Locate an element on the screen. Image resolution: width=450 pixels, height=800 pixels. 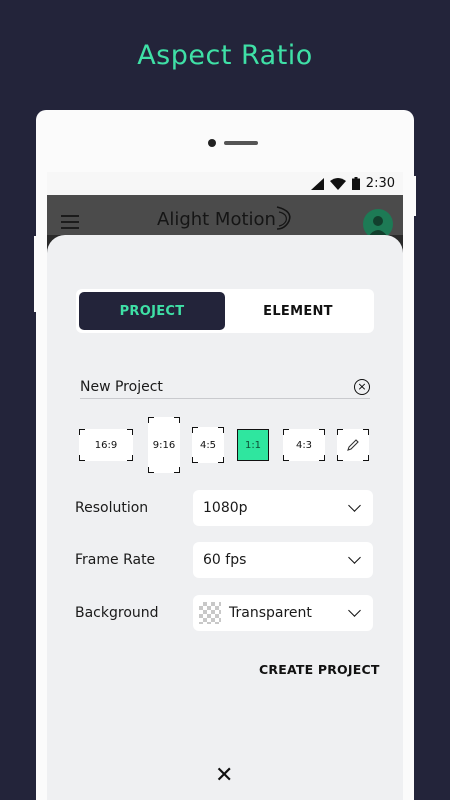
background-row: Background Transparent is located at coordinates (224, 613).